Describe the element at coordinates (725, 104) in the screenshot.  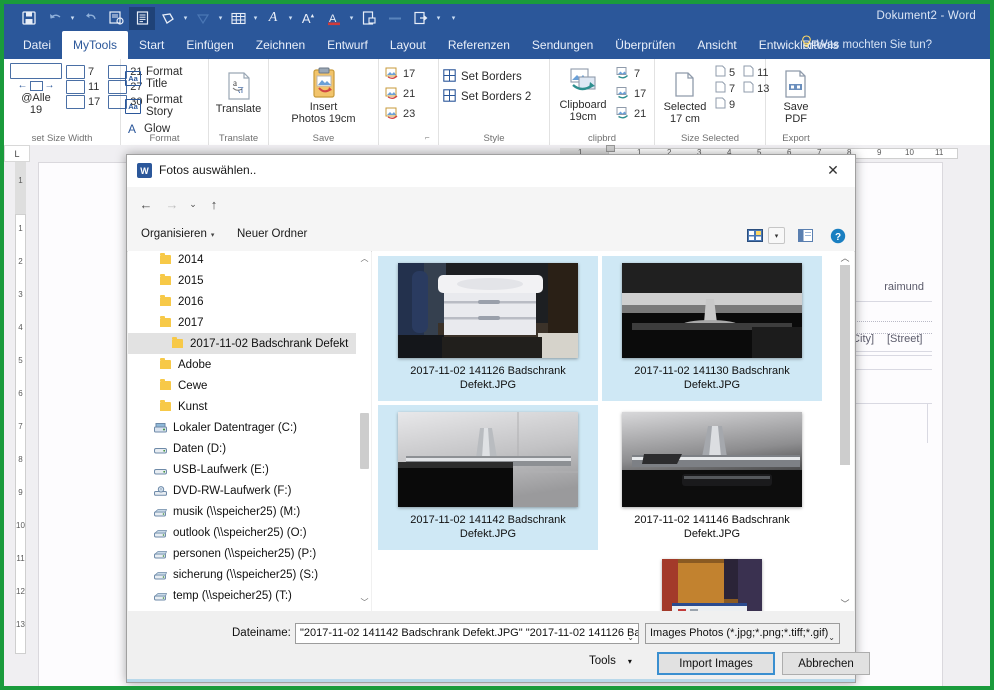
I see `selected-size-9: 9` at that location.